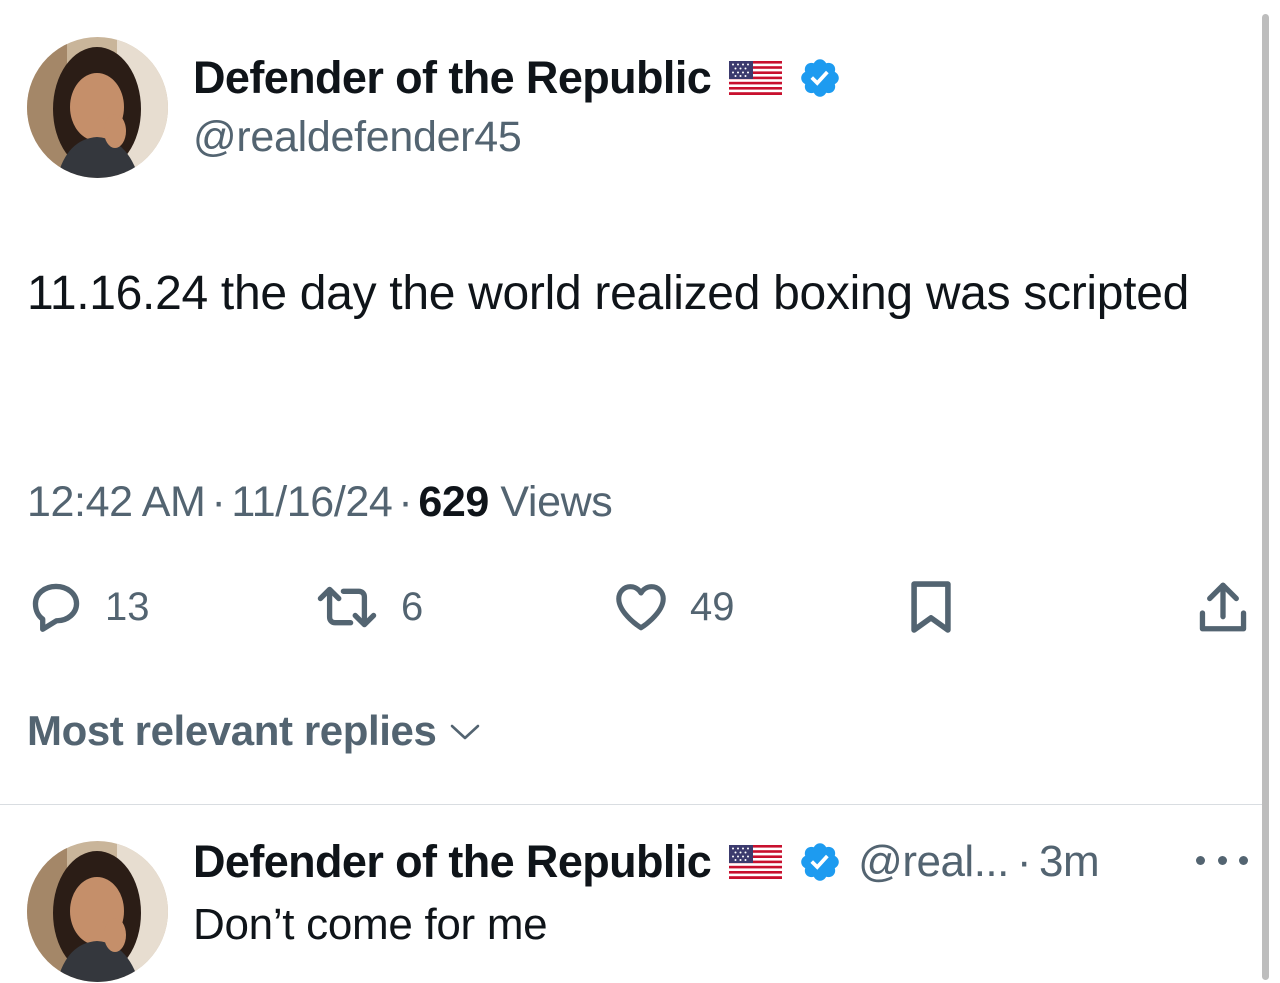  I want to click on reply-author-row: Defender of the Republic @real... · 3m, so click(646, 862).